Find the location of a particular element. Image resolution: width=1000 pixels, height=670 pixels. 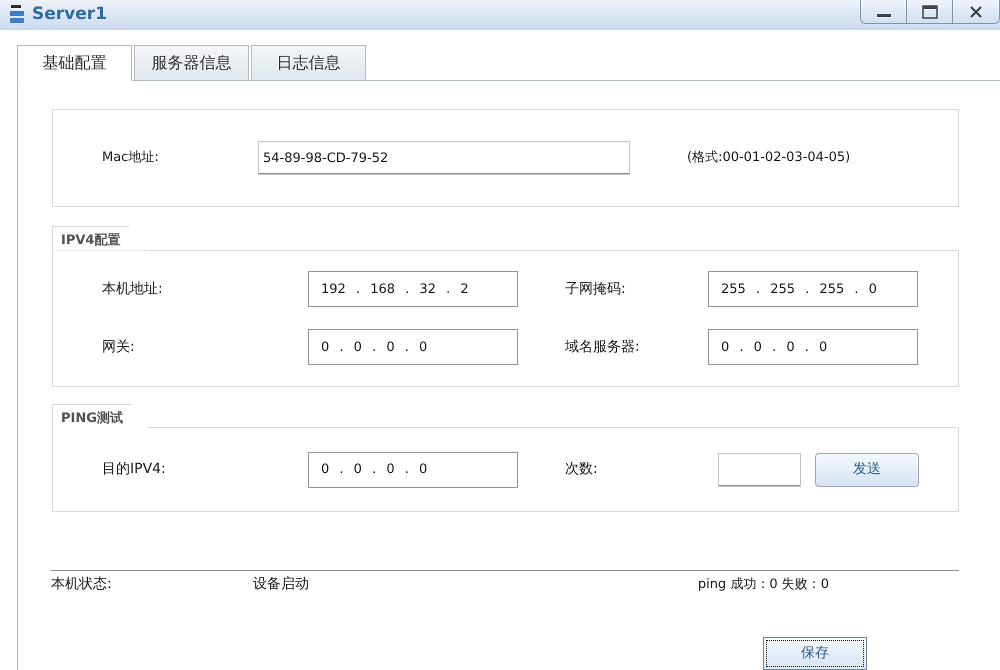

field-label: 子网掩码: is located at coordinates (596, 289).